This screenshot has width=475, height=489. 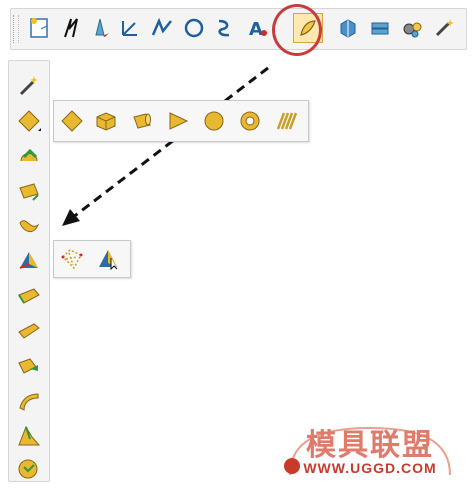 I want to click on primitives-flyout, so click(x=181, y=121).